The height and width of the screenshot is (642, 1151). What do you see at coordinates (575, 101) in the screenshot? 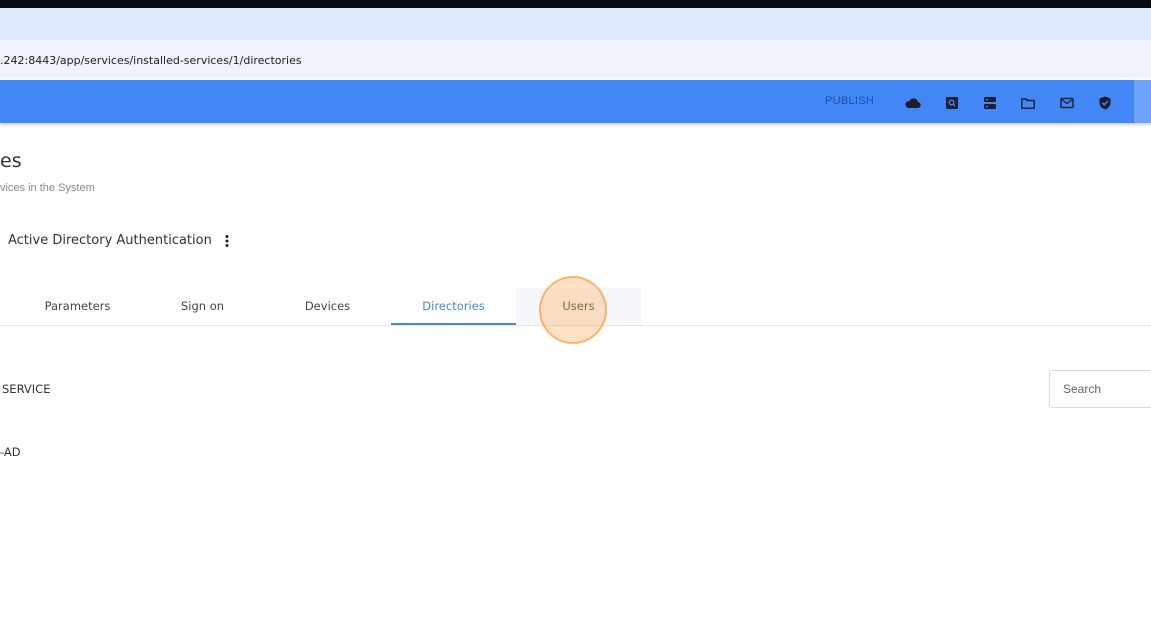
I see `app-header-bar` at bounding box center [575, 101].